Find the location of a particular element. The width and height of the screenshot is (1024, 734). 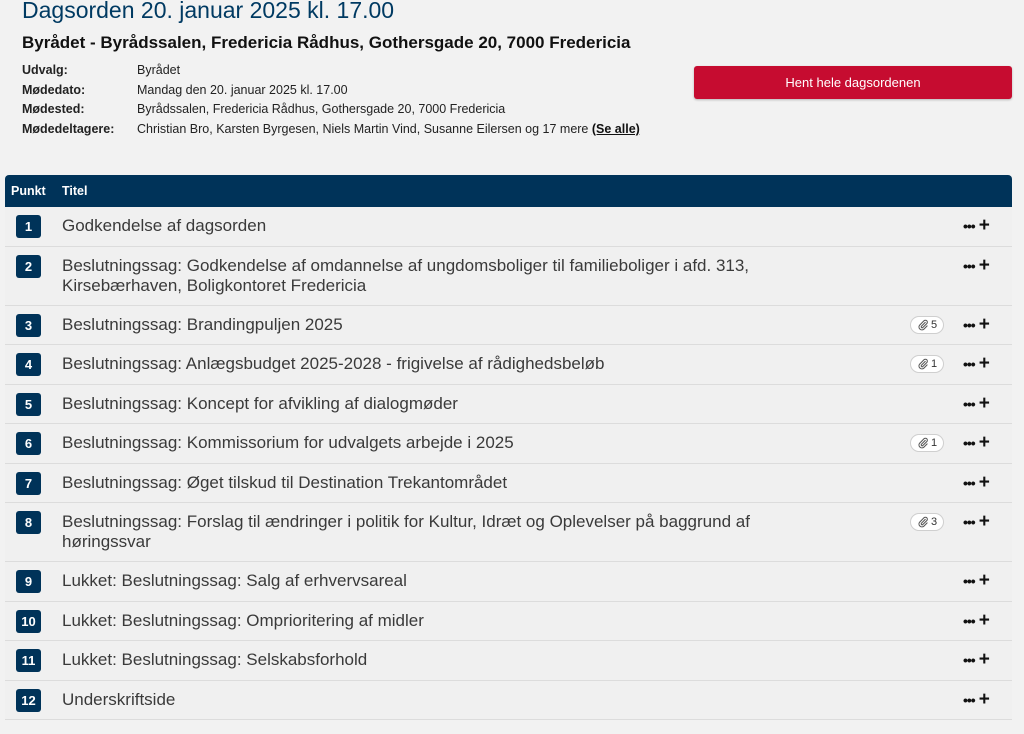

agenda-item-title: Beslutningssag: Brandingpuljen 2025 is located at coordinates (432, 325).